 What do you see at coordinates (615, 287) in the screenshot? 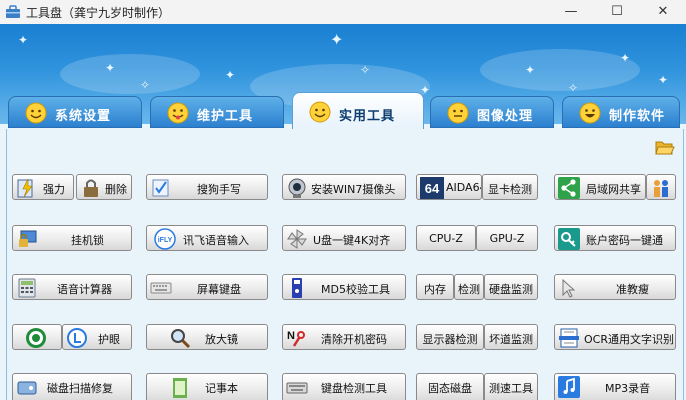
I see `zhunjiaoshou-button: 准教瘦` at bounding box center [615, 287].